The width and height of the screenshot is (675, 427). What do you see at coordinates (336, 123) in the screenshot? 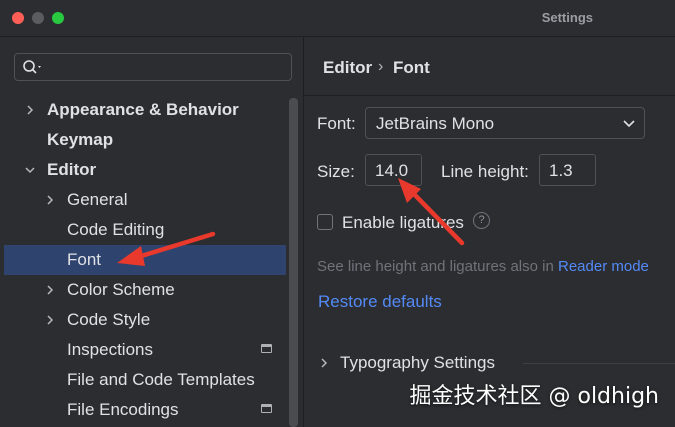
I see `font-label: Font:` at bounding box center [336, 123].